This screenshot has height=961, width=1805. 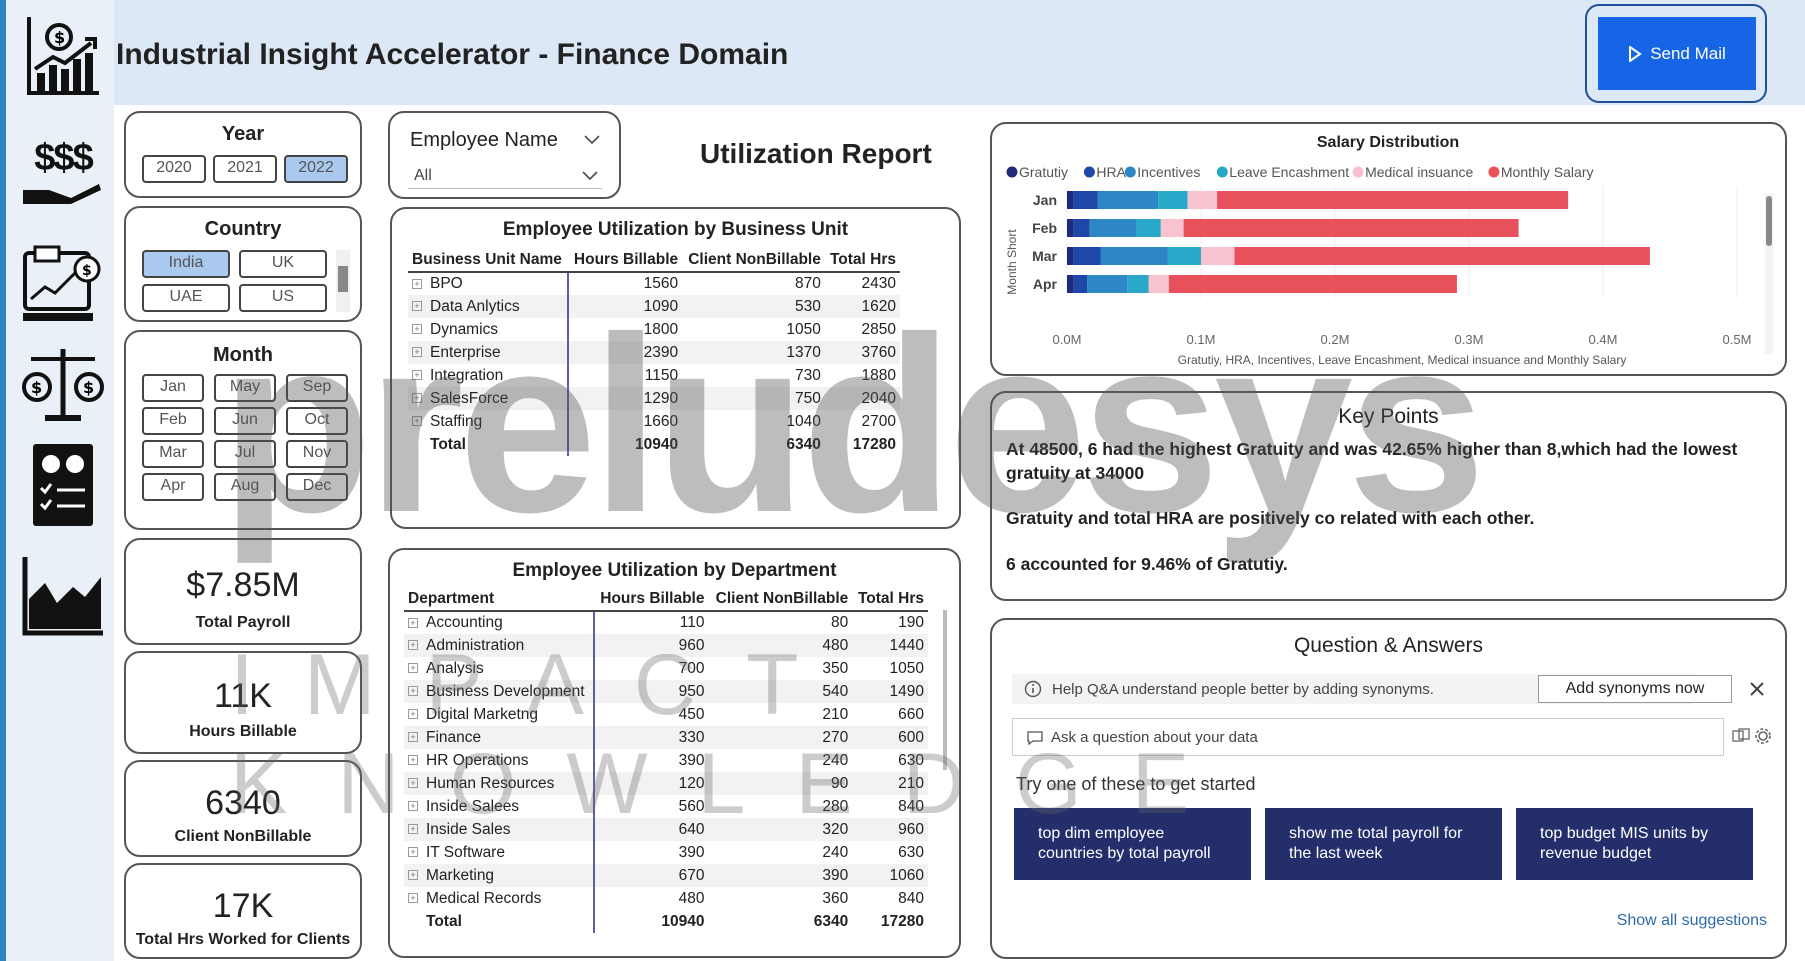 What do you see at coordinates (245, 169) in the screenshot?
I see `year-option-2021: 2021` at bounding box center [245, 169].